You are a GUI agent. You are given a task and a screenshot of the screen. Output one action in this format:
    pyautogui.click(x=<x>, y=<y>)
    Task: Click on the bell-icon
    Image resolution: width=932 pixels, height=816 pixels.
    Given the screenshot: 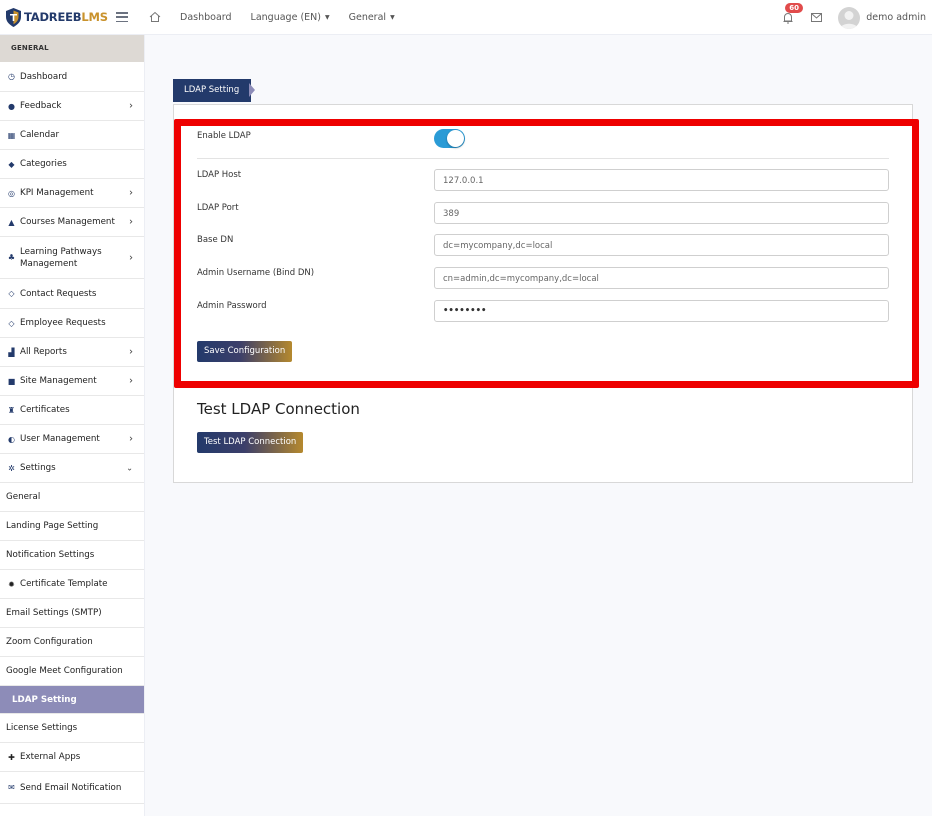 What is the action you would take?
    pyautogui.click(x=788, y=17)
    